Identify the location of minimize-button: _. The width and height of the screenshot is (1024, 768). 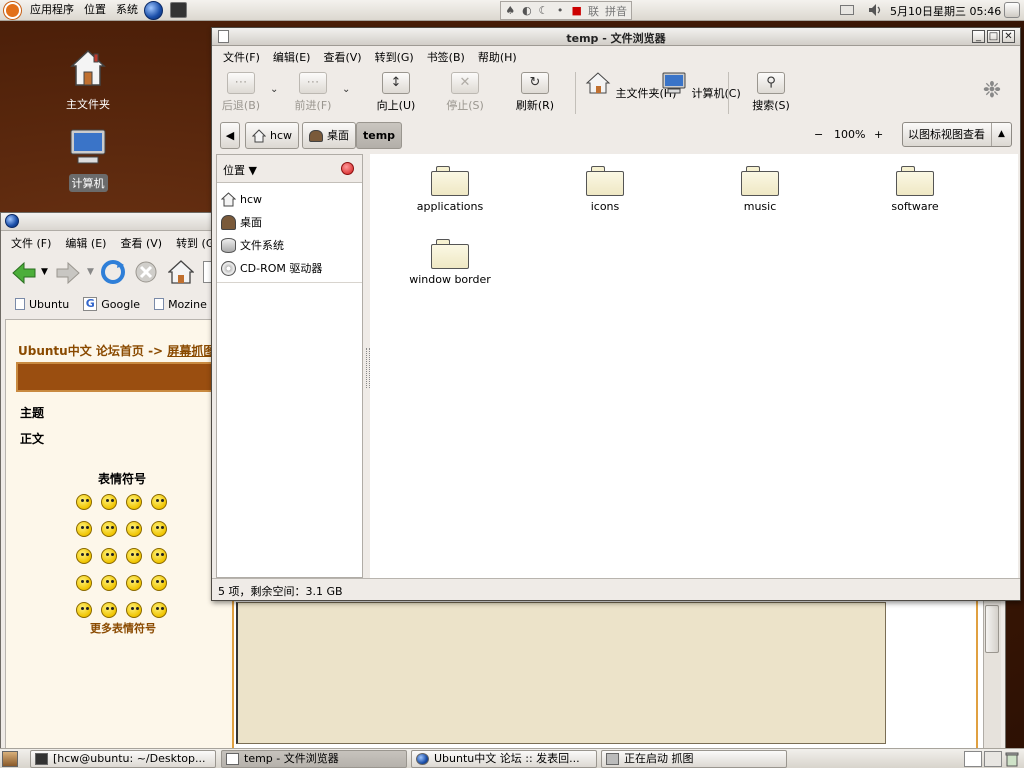
(978, 36).